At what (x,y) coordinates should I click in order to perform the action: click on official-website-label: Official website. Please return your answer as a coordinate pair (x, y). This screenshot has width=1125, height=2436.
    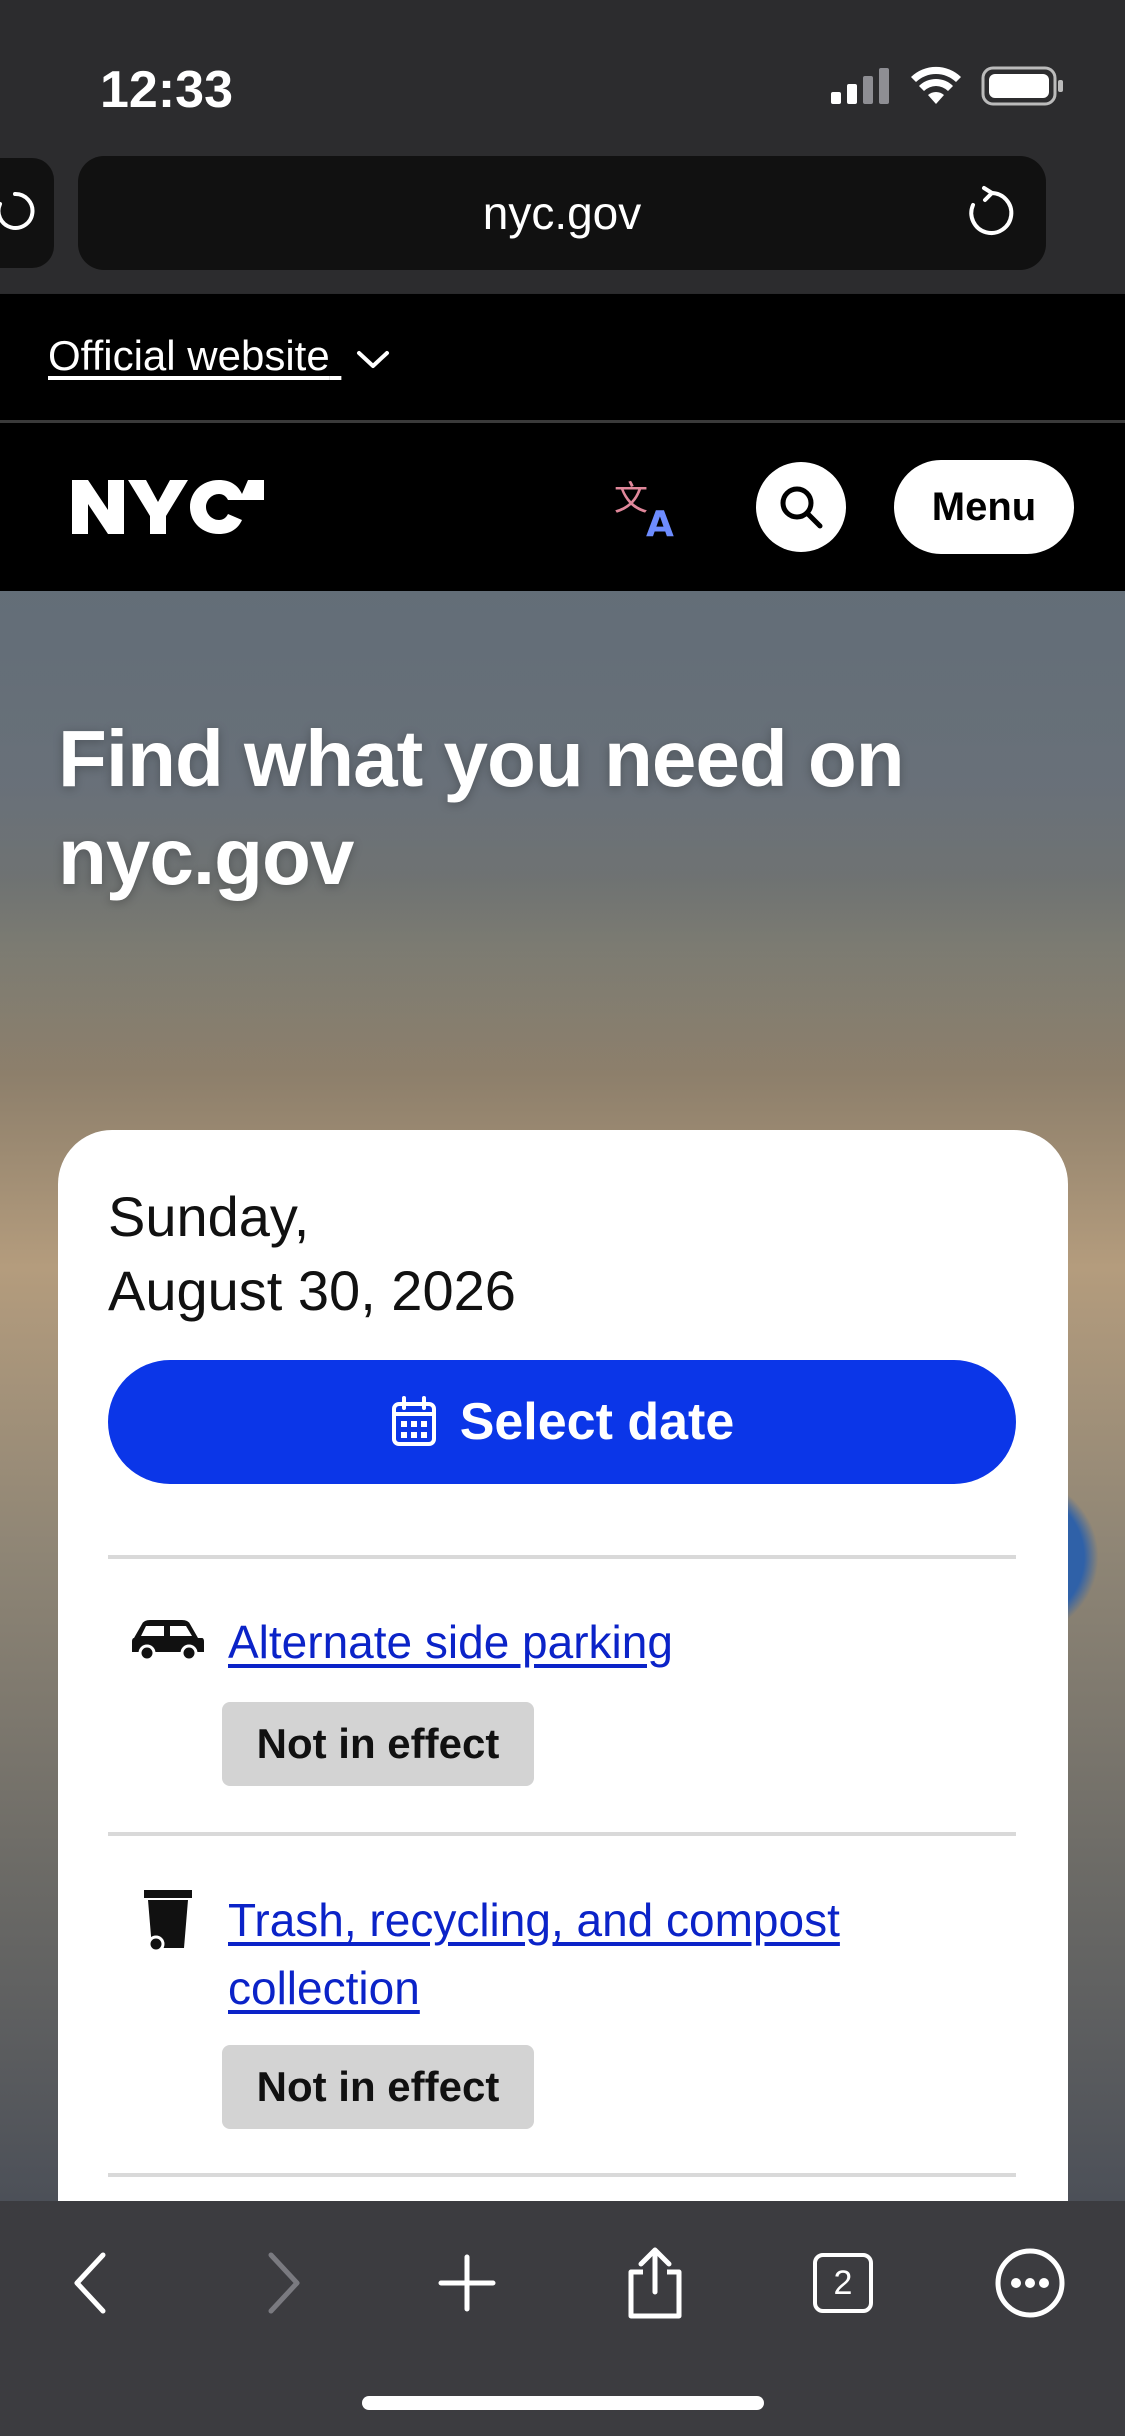
    Looking at the image, I should click on (189, 355).